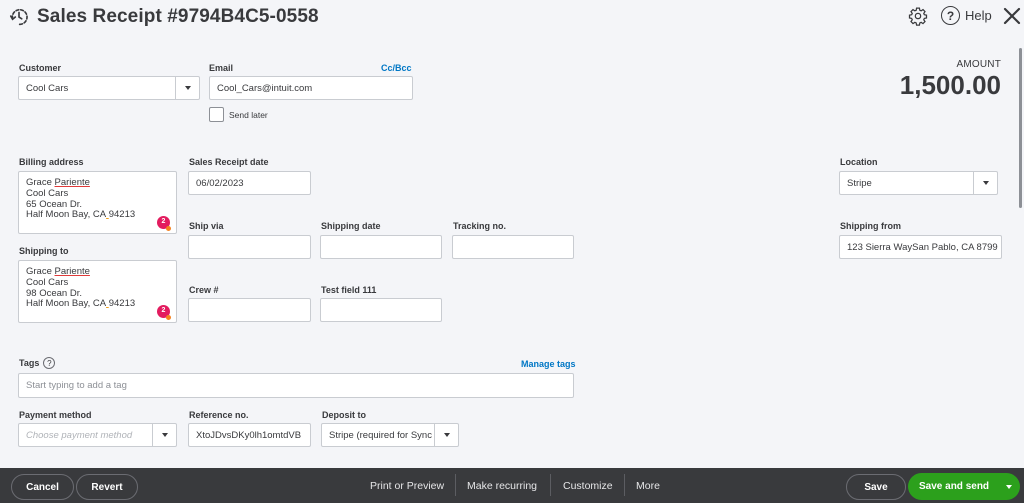 Image resolution: width=1024 pixels, height=503 pixels. Describe the element at coordinates (40, 271) in the screenshot. I see `shipping-first-name: Grace` at that location.